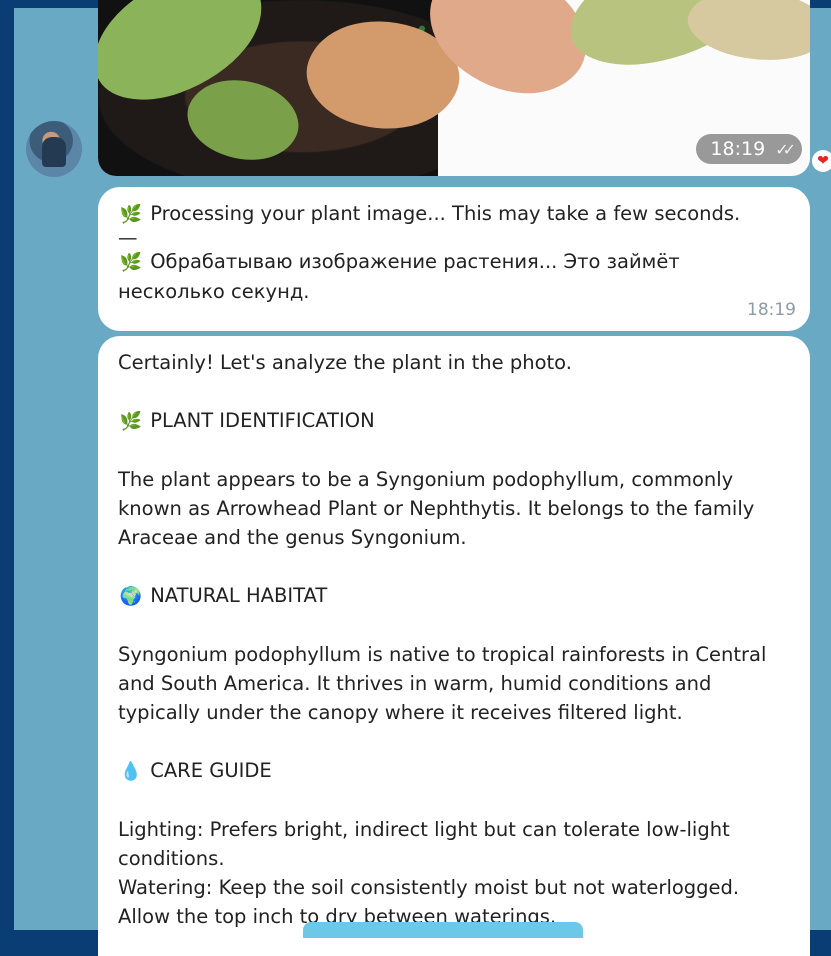 This screenshot has width=831, height=956. What do you see at coordinates (455, 596) in the screenshot?
I see `section-heading: 🌍 NATURAL HABITAT` at bounding box center [455, 596].